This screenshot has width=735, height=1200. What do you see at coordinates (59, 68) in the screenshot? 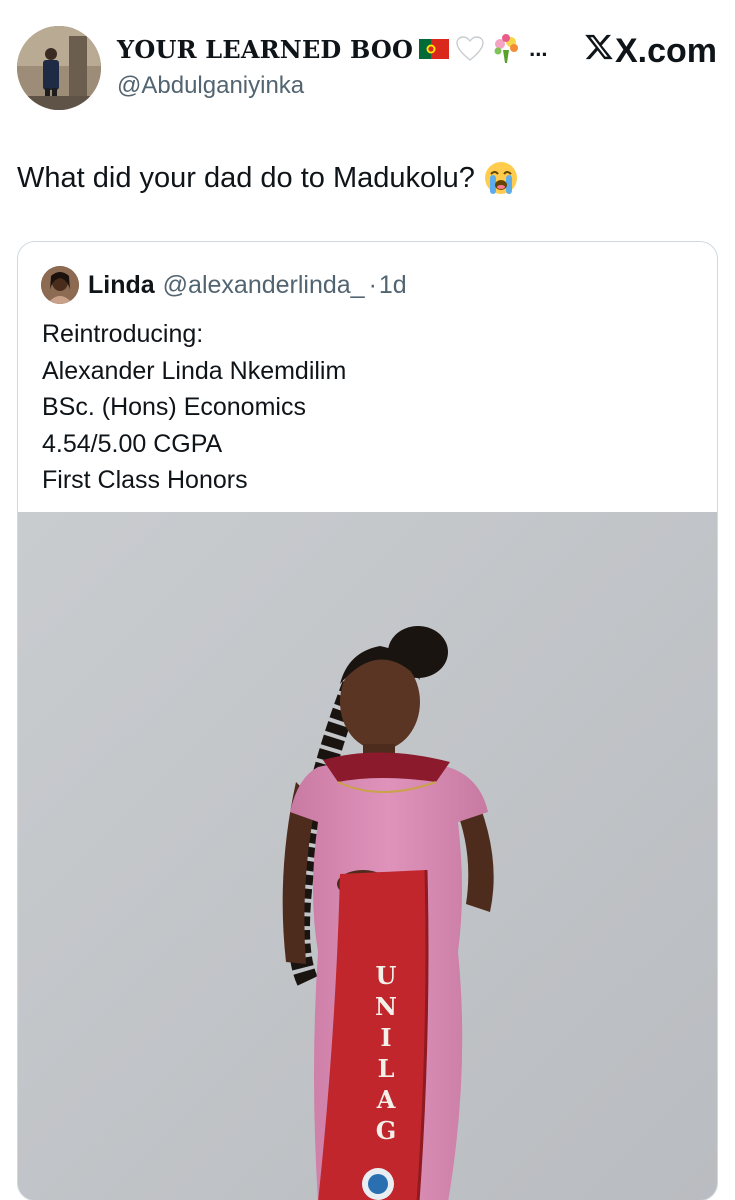
I see `author-avatar` at bounding box center [59, 68].